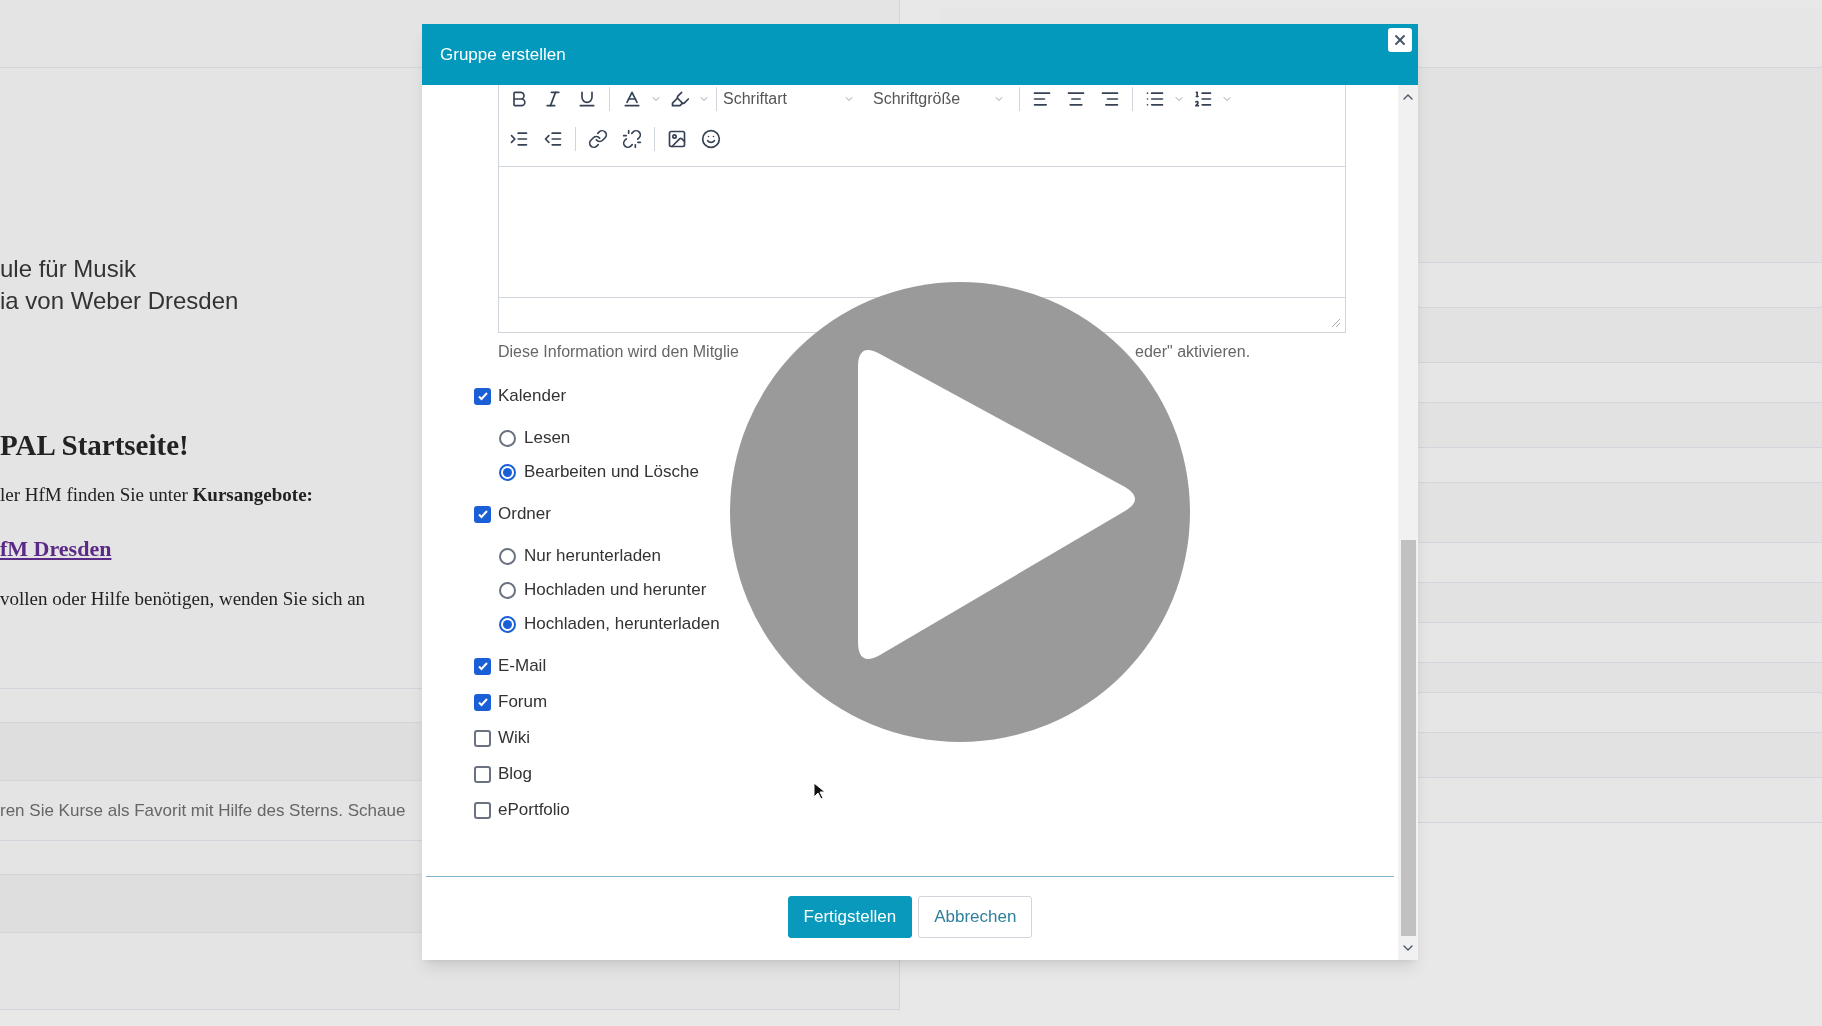  I want to click on option-label: Ordner, so click(524, 514).